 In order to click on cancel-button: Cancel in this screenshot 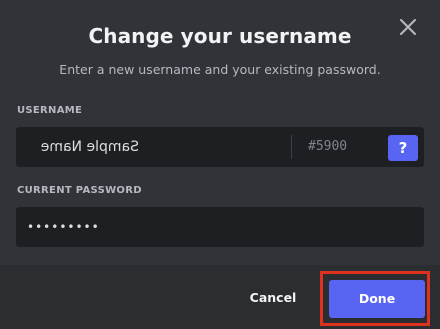, I will do `click(273, 298)`.